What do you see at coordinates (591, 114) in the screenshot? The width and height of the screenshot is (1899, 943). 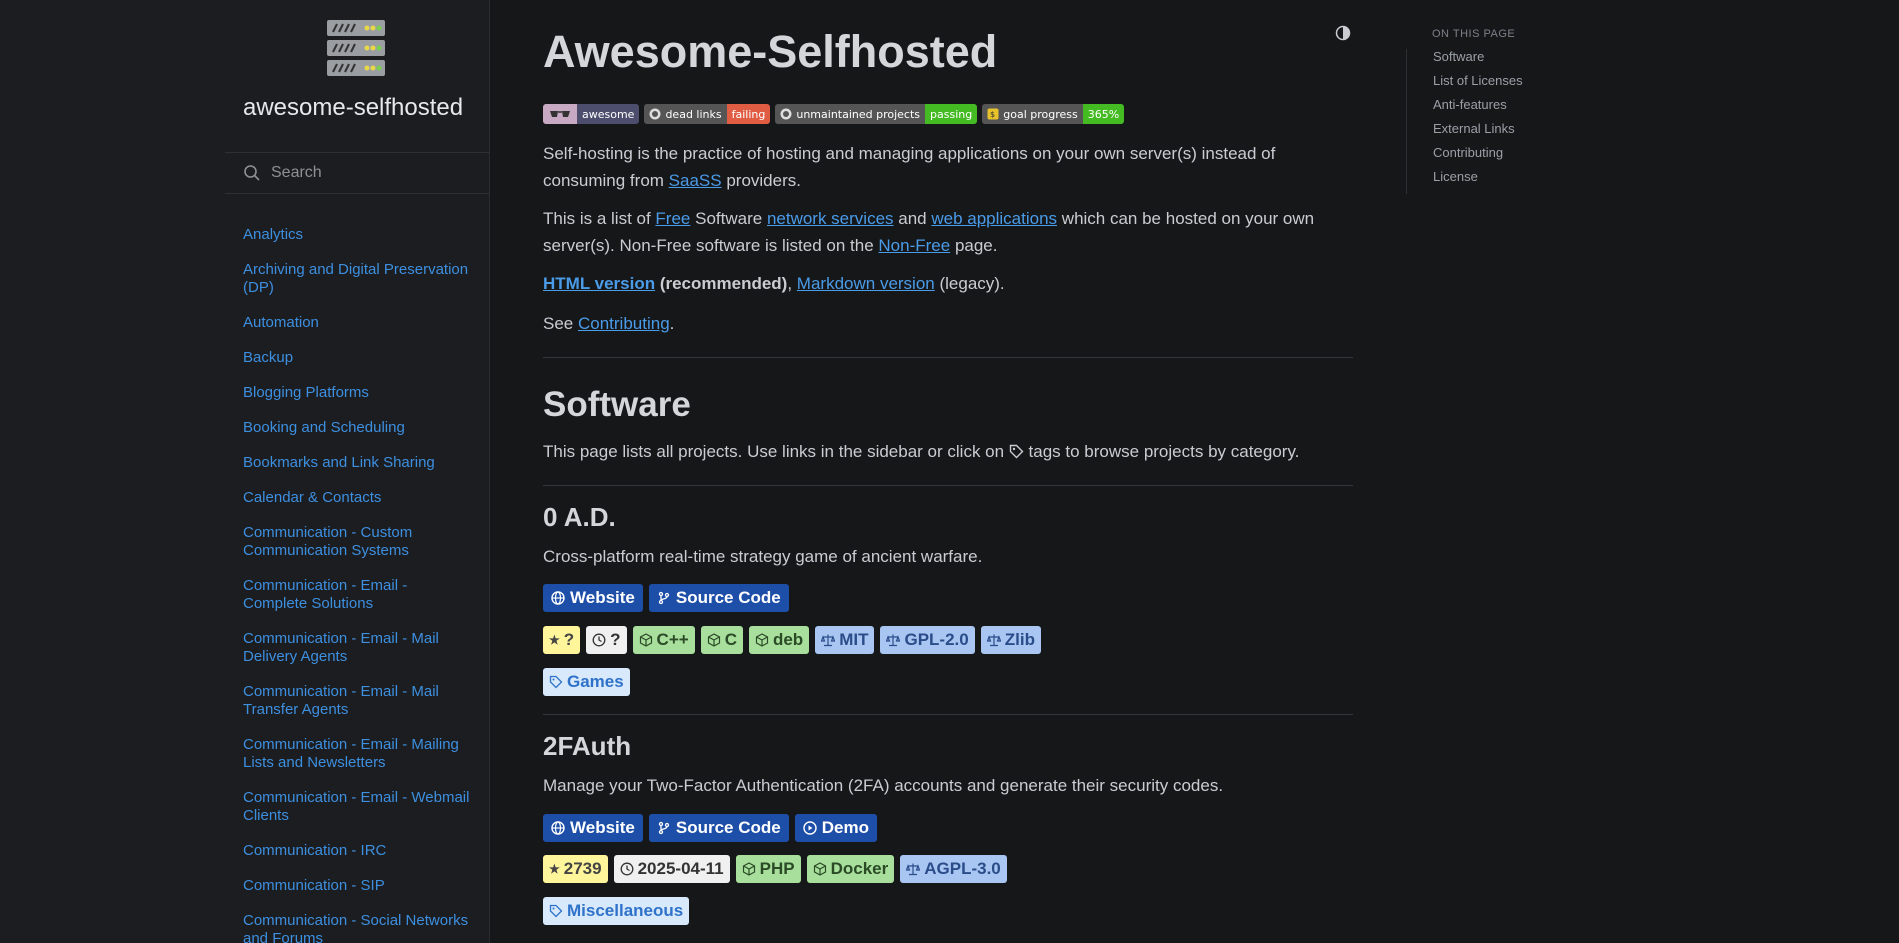 I see `awesome-badge: awesome` at bounding box center [591, 114].